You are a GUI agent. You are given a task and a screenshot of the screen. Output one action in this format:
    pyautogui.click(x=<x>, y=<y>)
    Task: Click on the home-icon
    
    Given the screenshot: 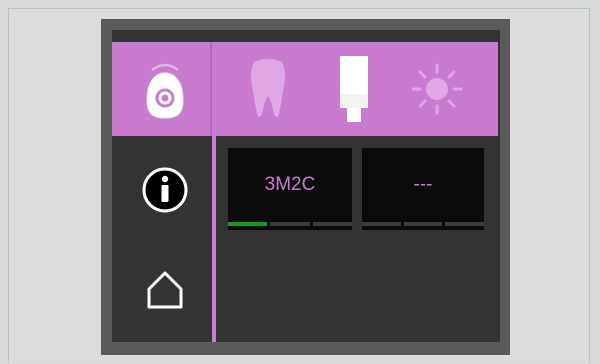 What is the action you would take?
    pyautogui.click(x=165, y=290)
    